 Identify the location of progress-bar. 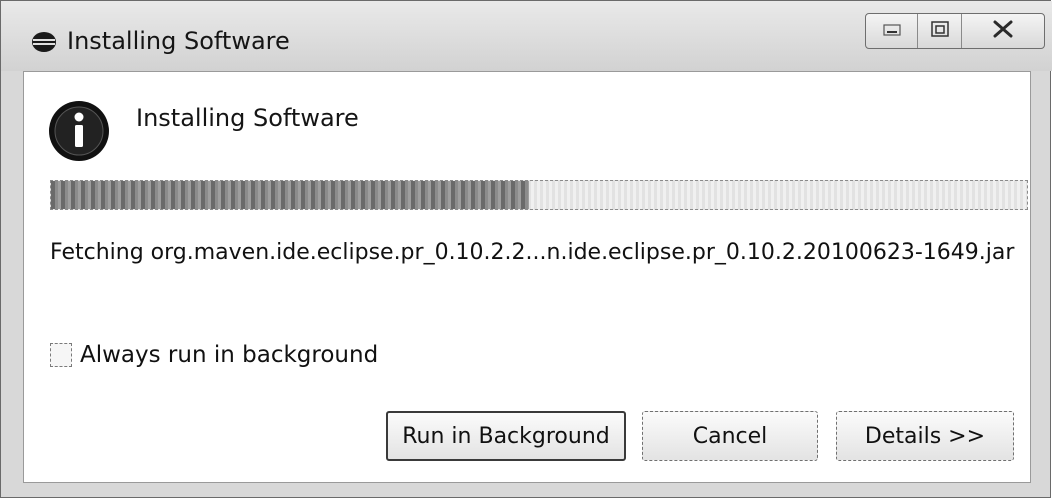
(539, 195).